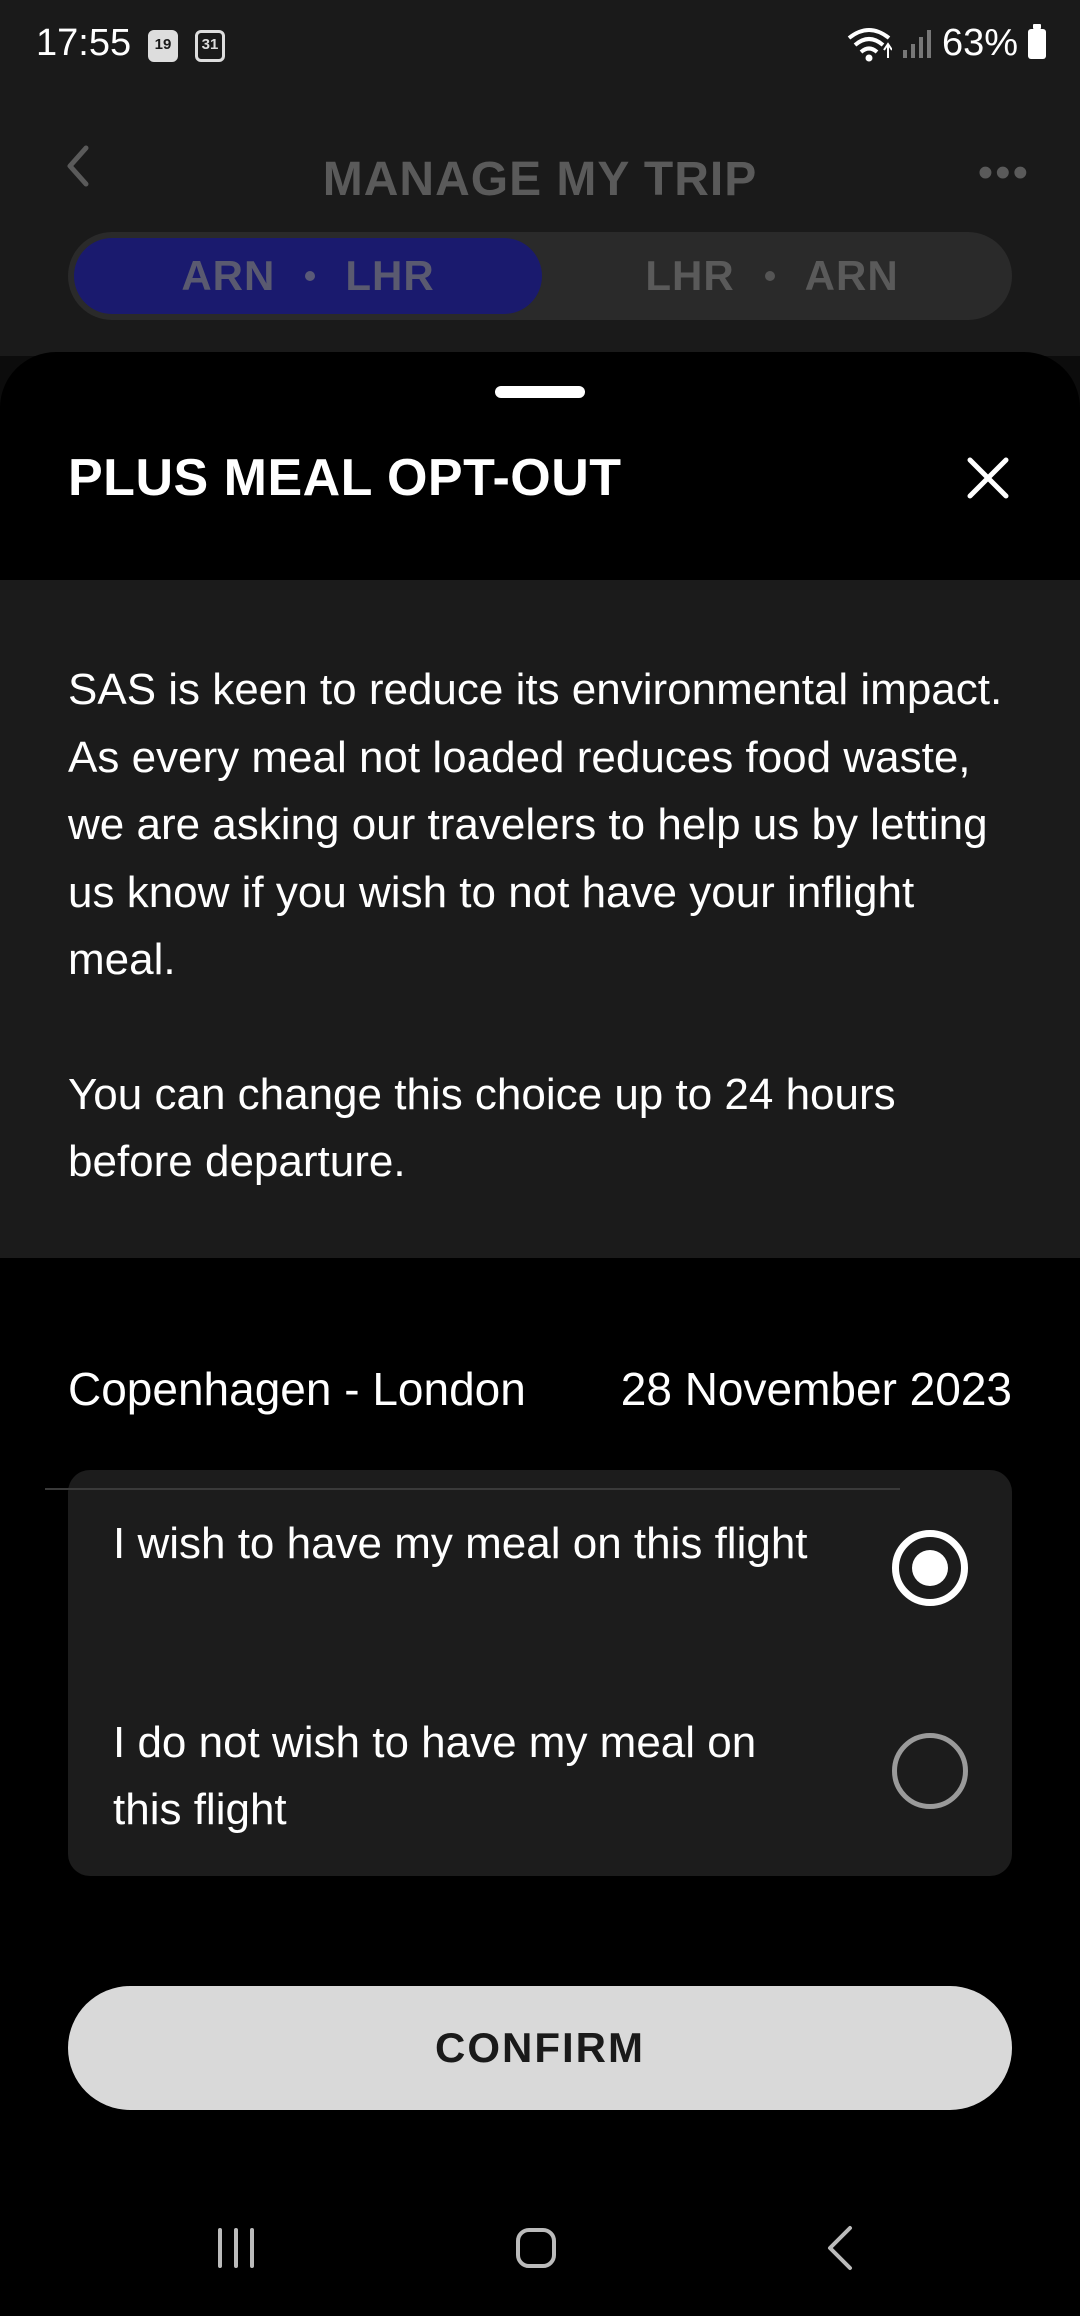  I want to click on battery-percent: 63%, so click(979, 43).